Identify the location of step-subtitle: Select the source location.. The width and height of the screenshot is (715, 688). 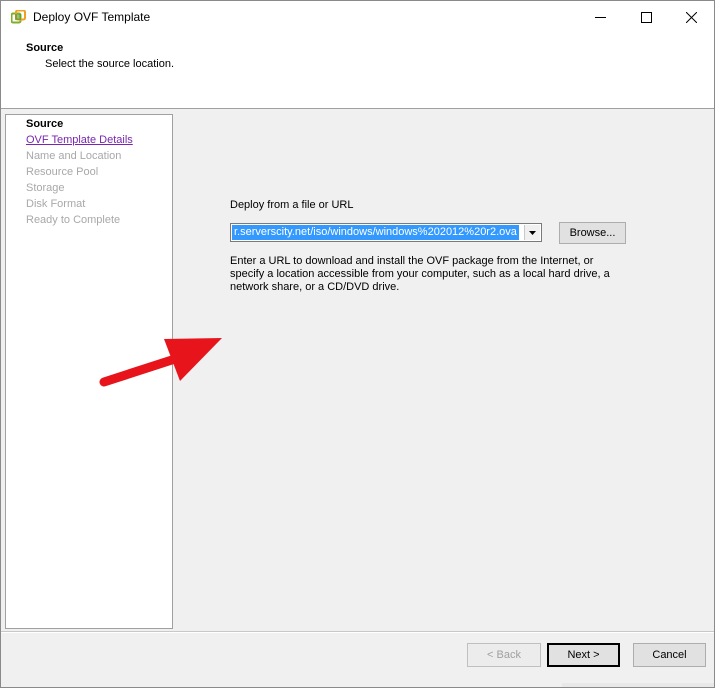
(110, 64).